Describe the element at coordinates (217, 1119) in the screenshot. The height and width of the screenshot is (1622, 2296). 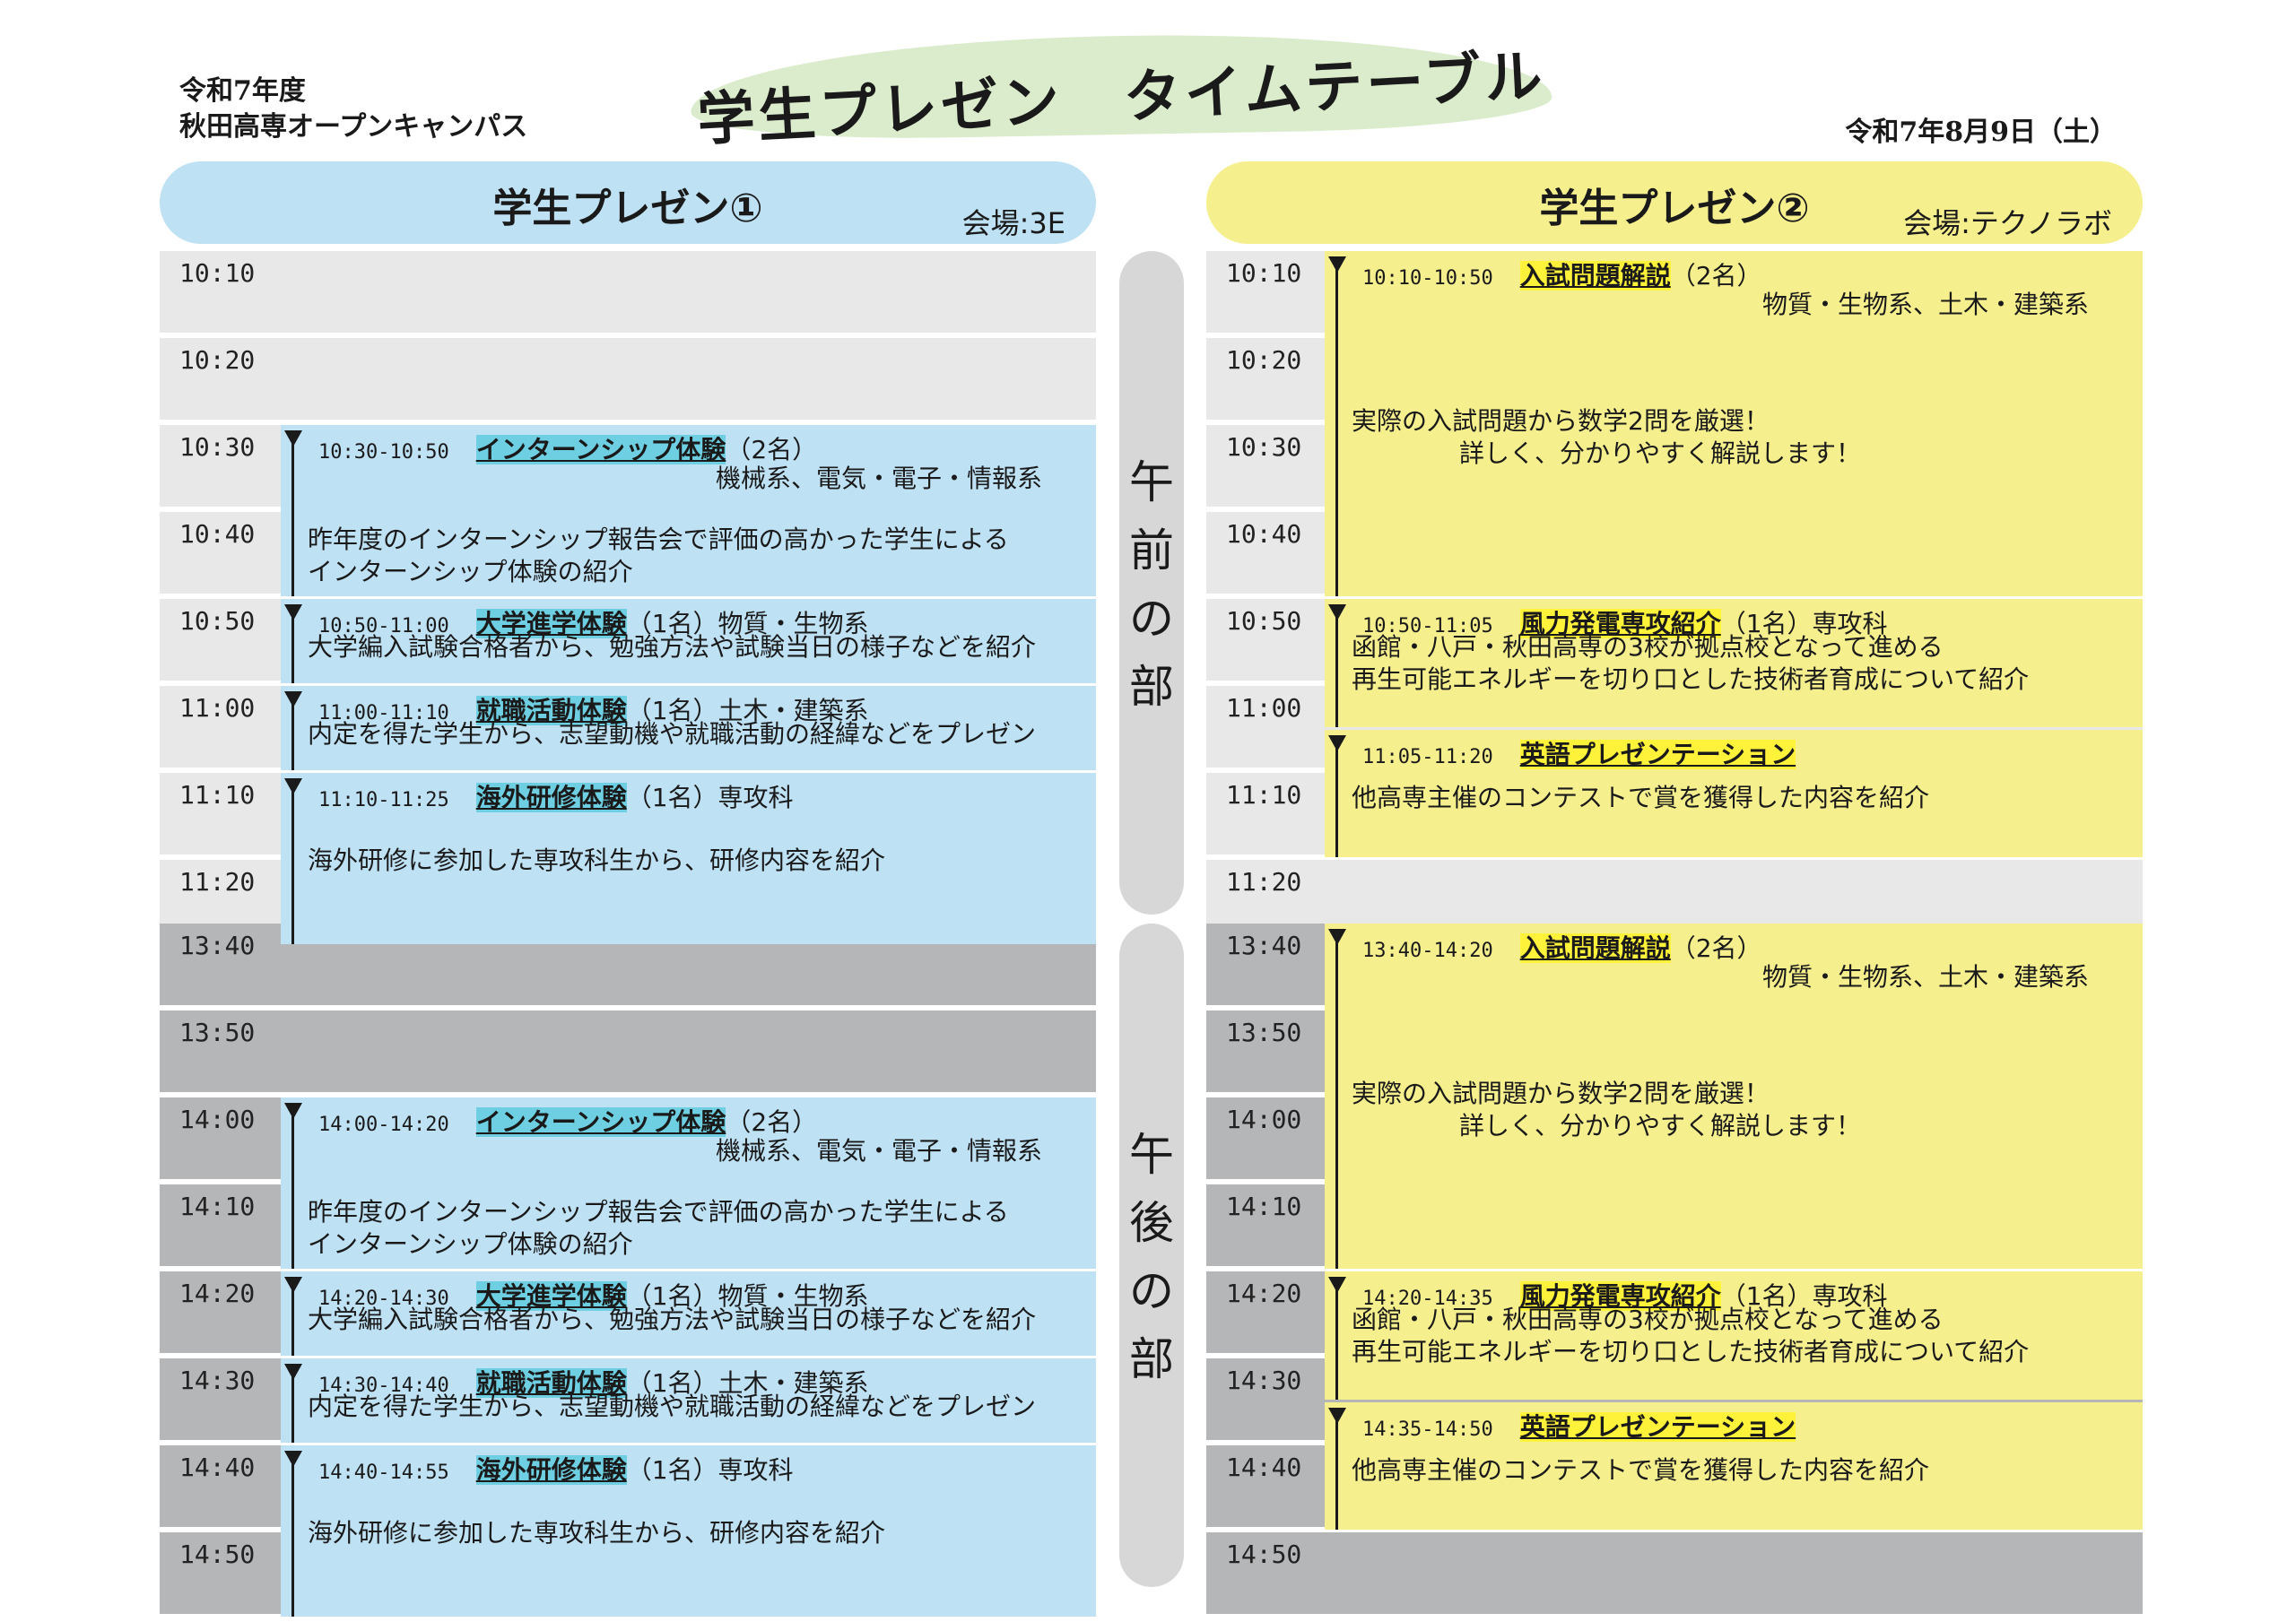
I see `time-slot-label: 14:00` at that location.